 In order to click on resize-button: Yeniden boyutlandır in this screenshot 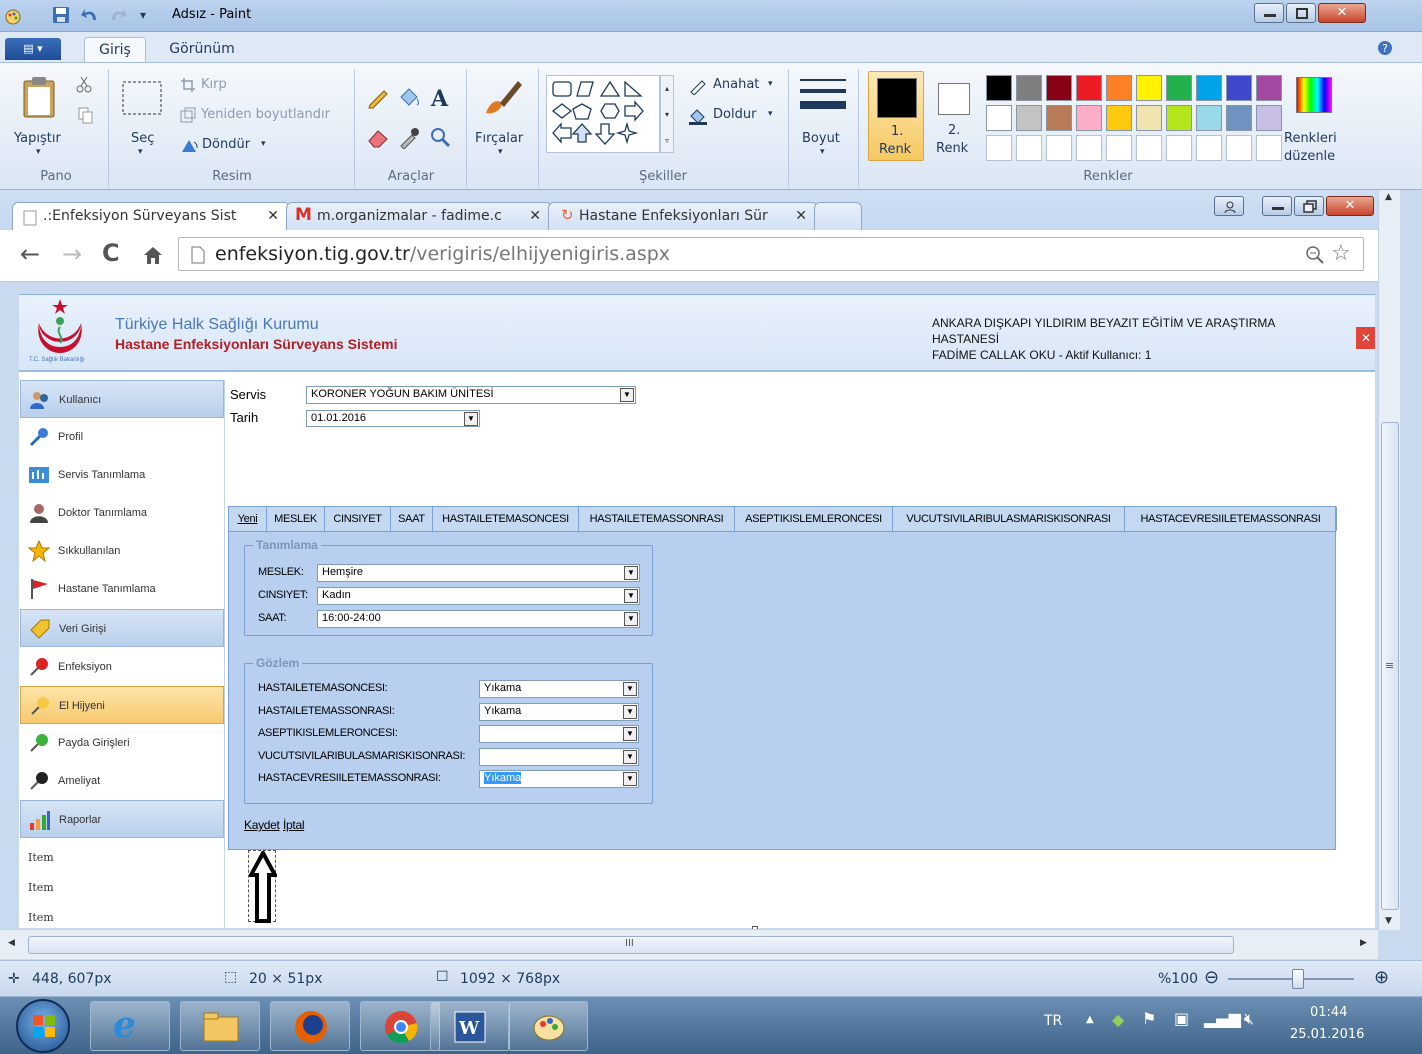, I will do `click(265, 114)`.